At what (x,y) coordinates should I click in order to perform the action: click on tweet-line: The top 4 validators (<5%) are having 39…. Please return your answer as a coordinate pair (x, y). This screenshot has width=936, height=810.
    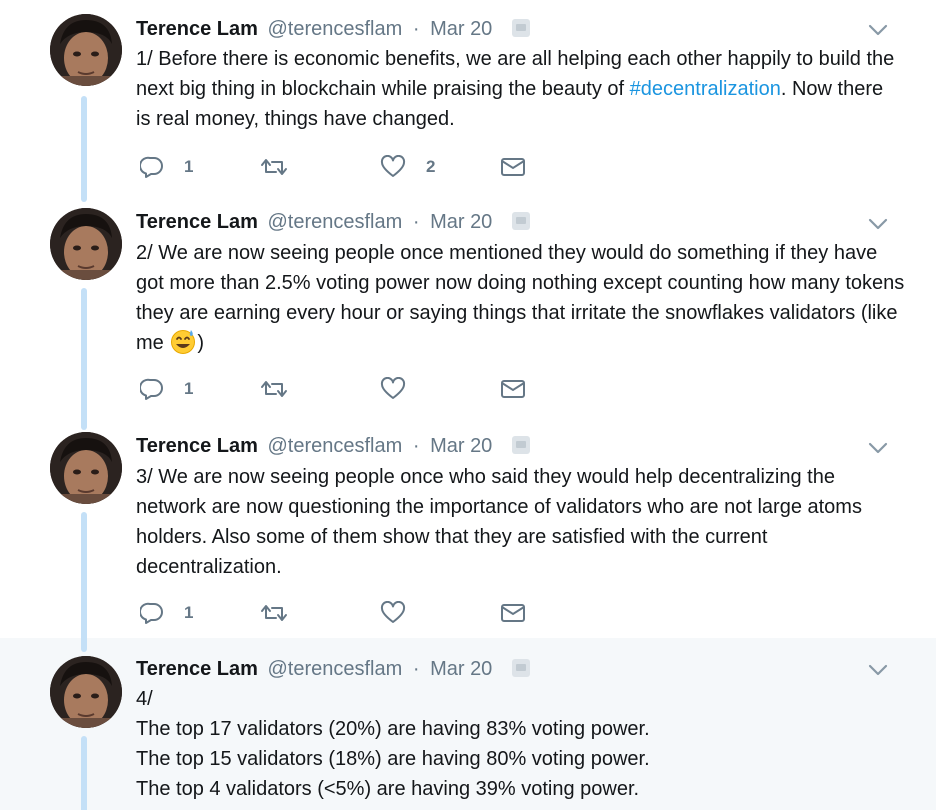
    Looking at the image, I should click on (388, 789).